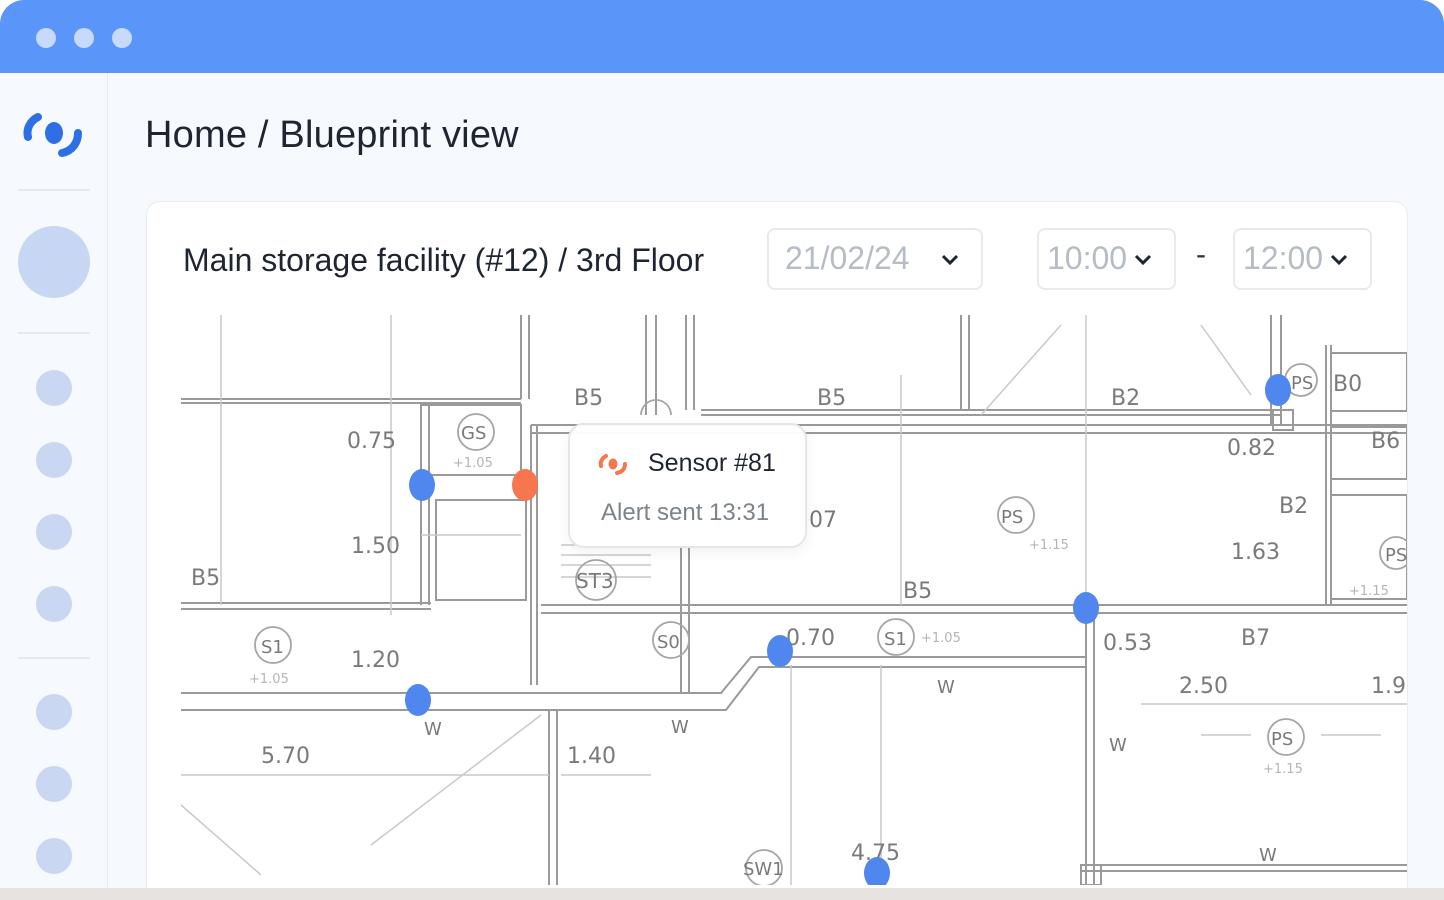 This screenshot has width=1444, height=900. Describe the element at coordinates (687, 485) in the screenshot. I see `sensor-tooltip: Sensor #81 Alert sent 13:31` at that location.